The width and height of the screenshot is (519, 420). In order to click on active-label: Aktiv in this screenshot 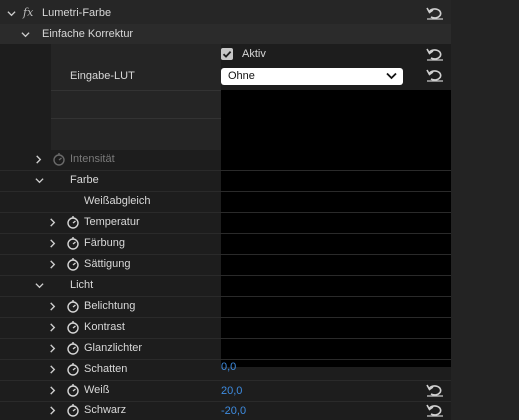, I will do `click(254, 54)`.